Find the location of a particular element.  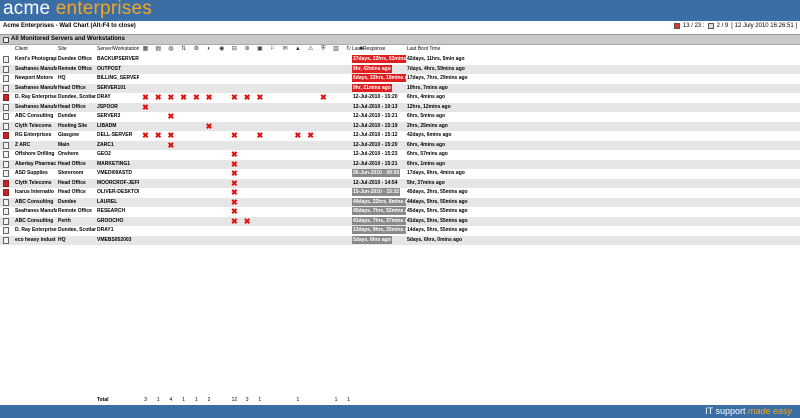

web-icon: ◉ is located at coordinates (221, 49).